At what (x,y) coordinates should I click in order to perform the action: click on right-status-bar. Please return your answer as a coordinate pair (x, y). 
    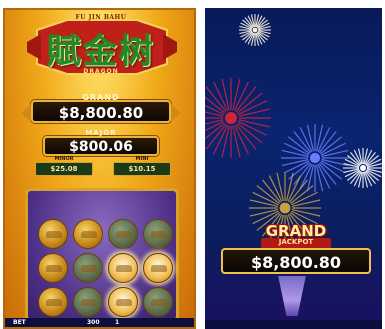
    Looking at the image, I should click on (293, 324).